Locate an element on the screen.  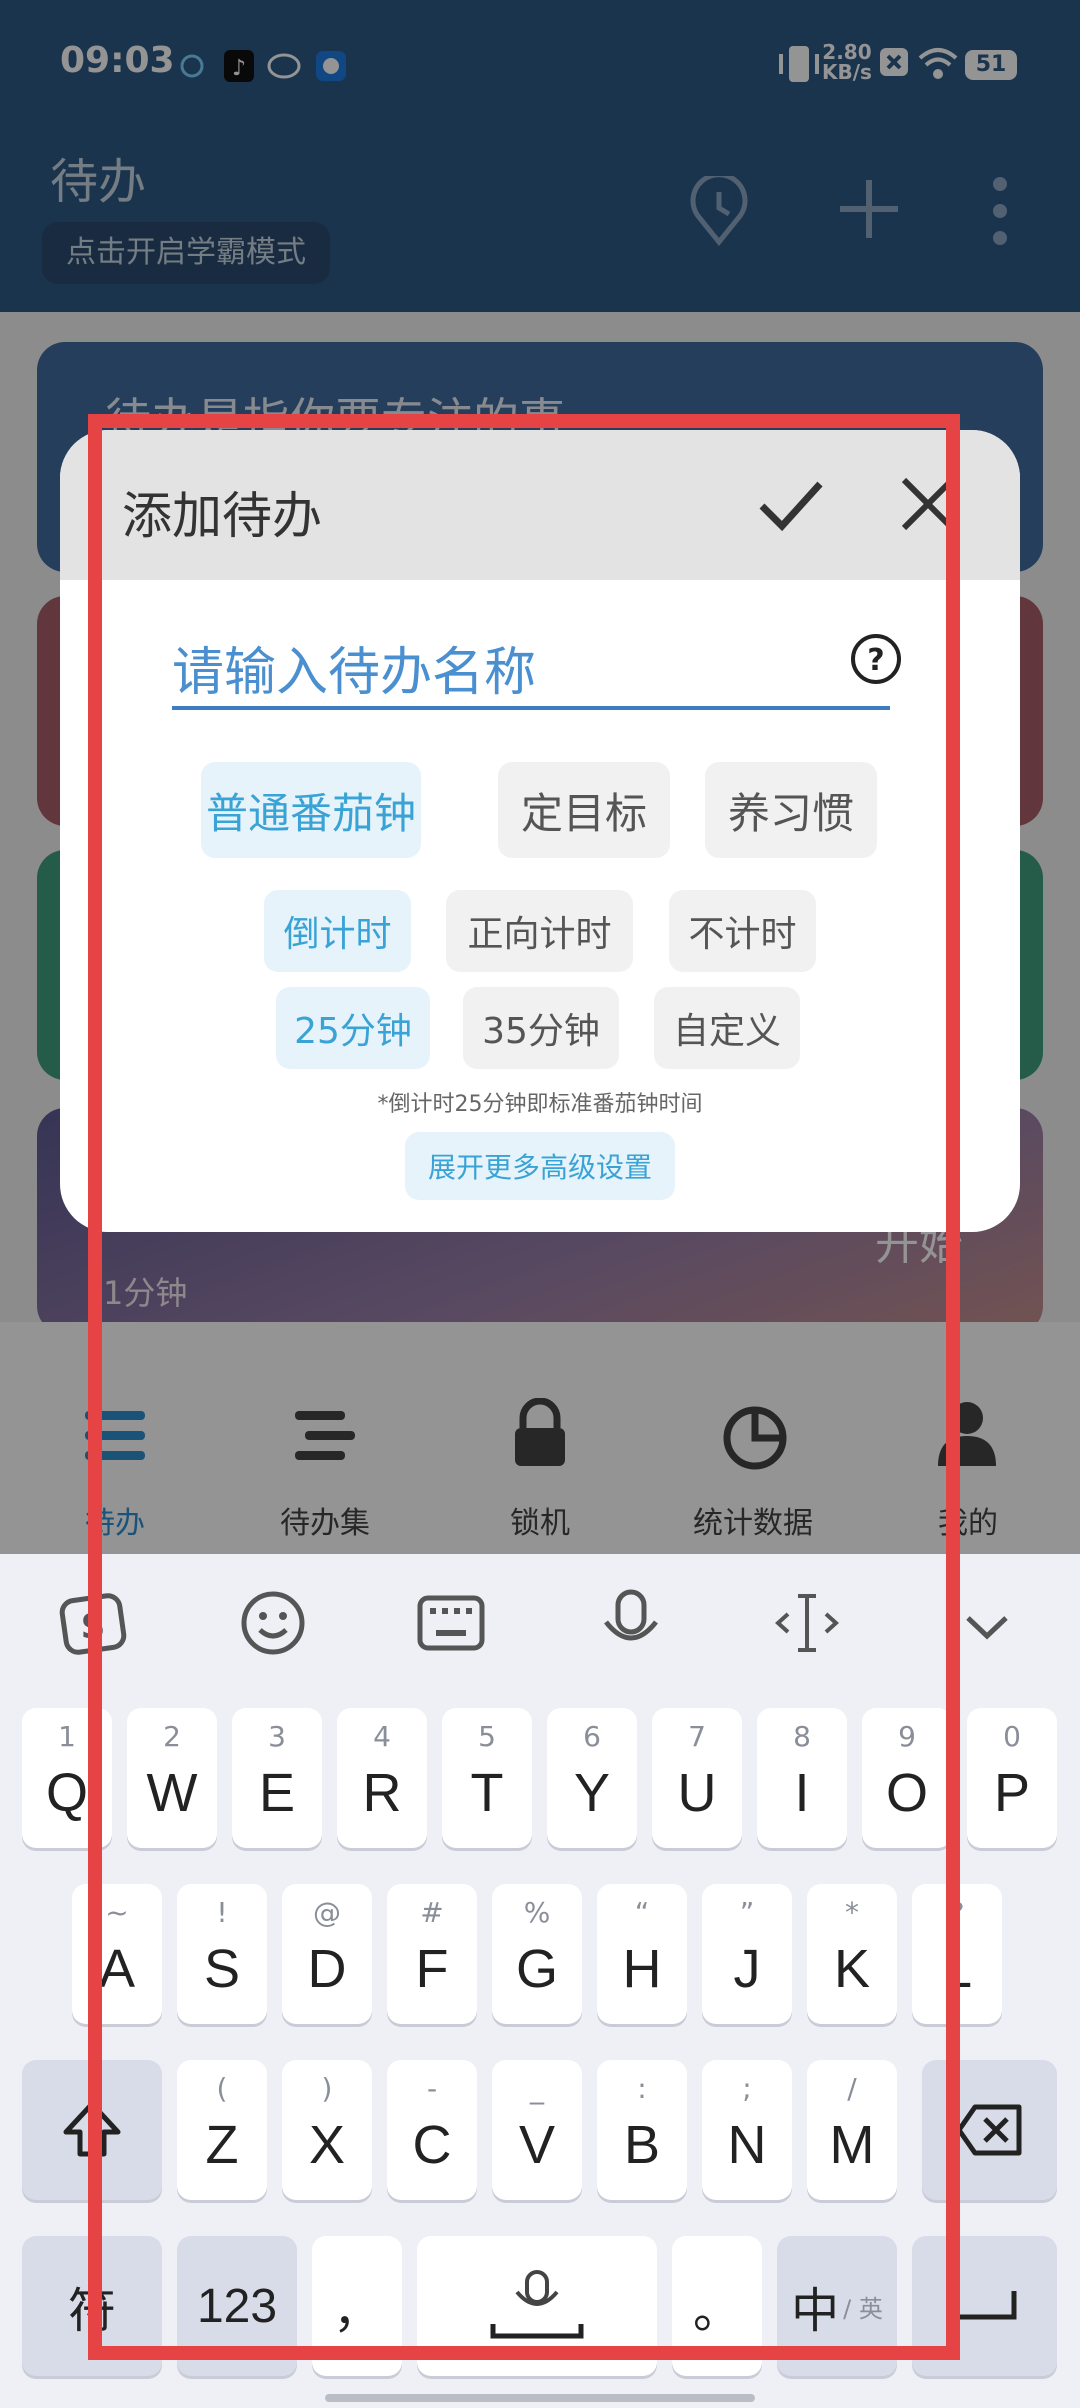
key-w: 2W is located at coordinates (172, 1778).